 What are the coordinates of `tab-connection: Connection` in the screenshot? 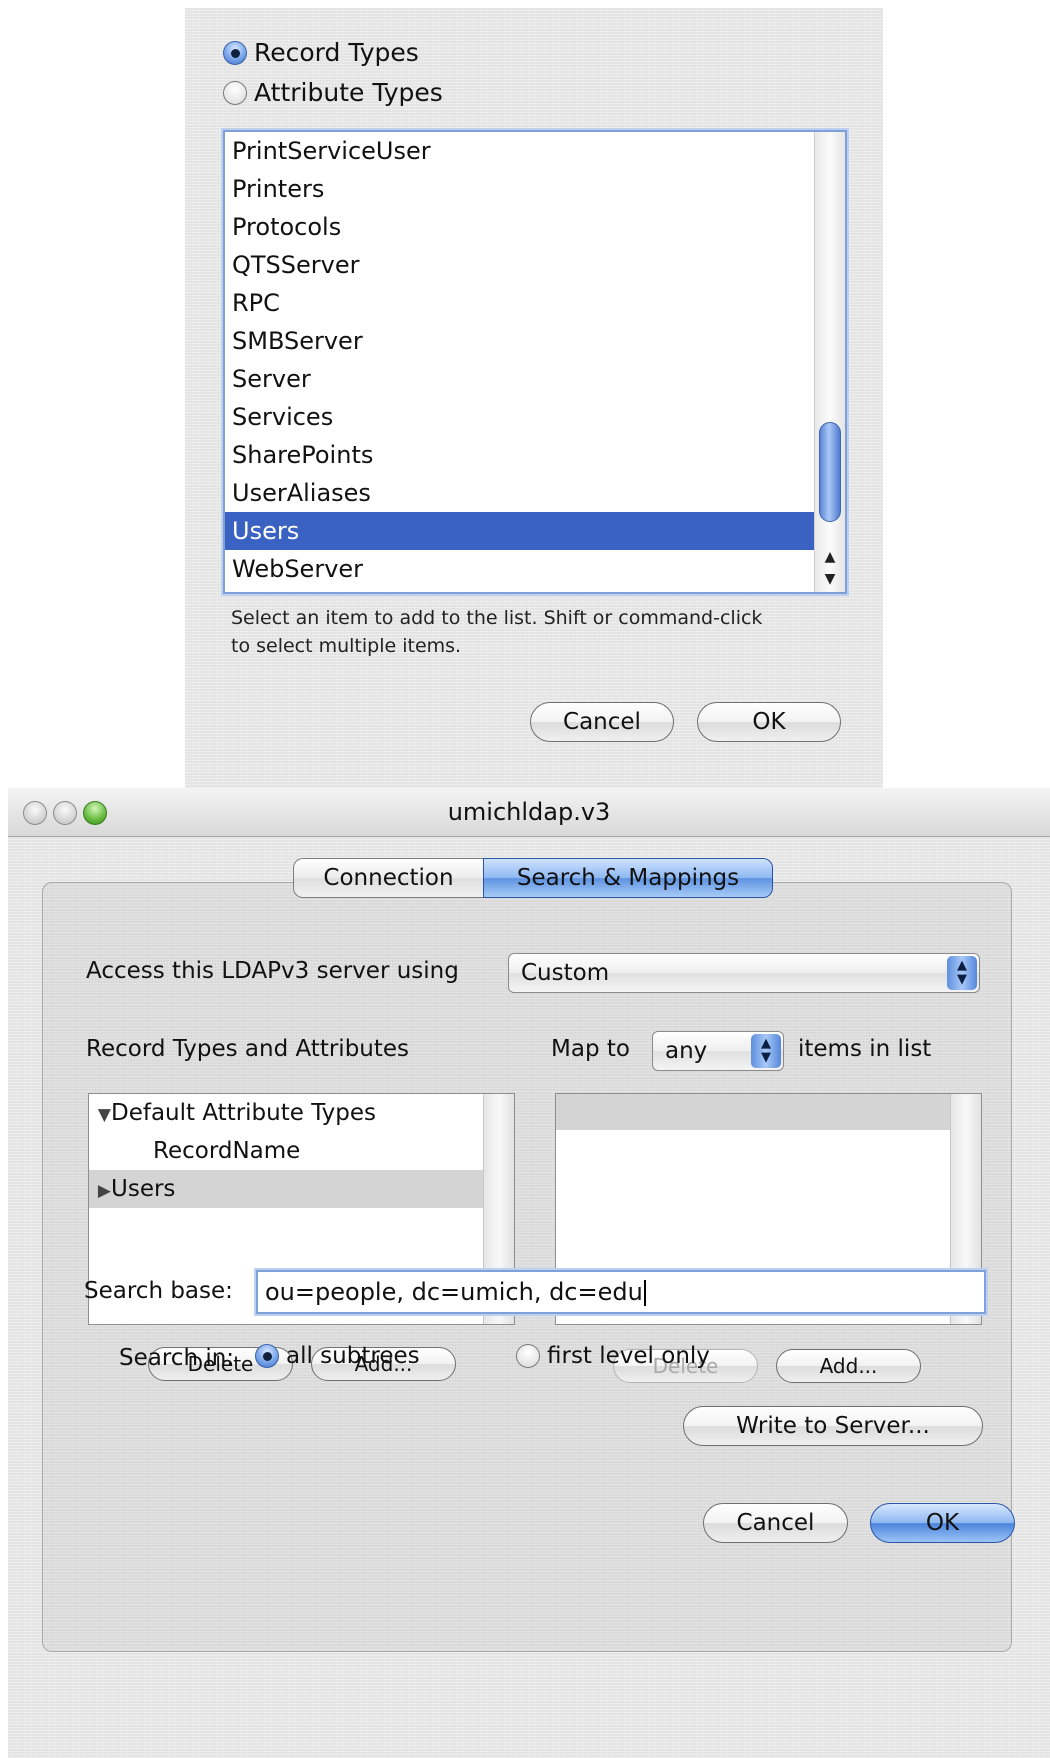 It's located at (388, 878).